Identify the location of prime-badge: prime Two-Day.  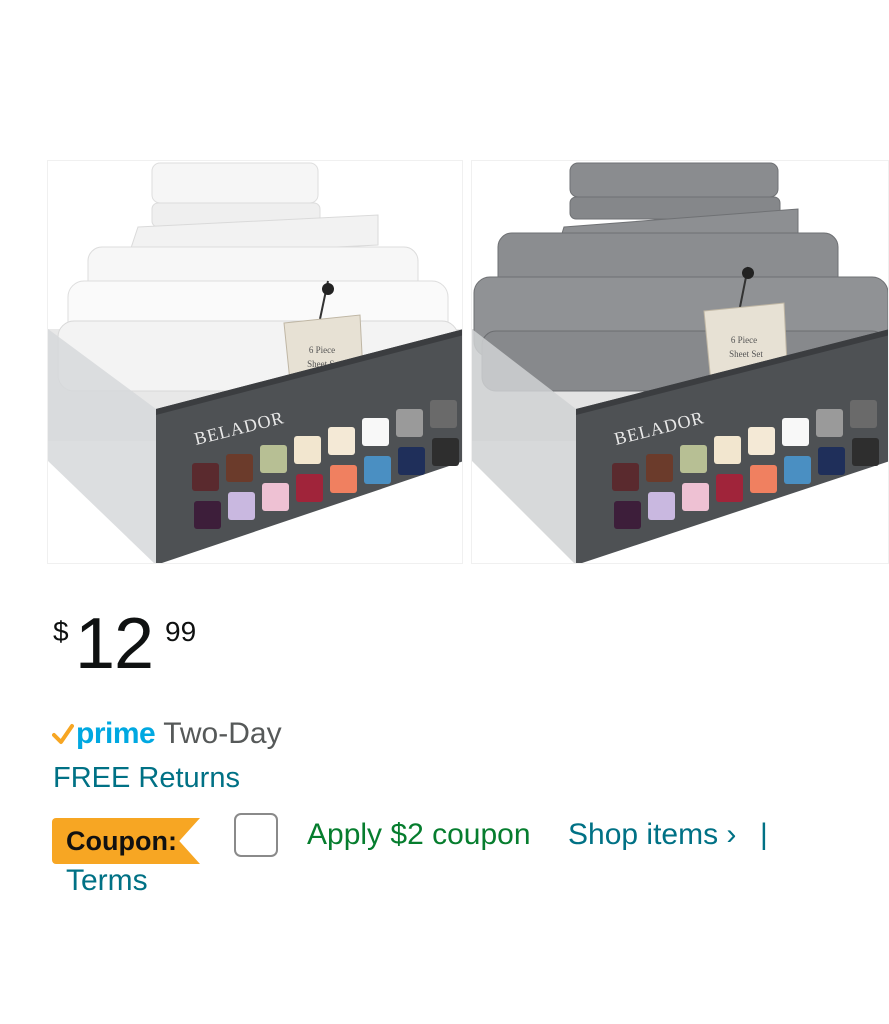
(167, 734).